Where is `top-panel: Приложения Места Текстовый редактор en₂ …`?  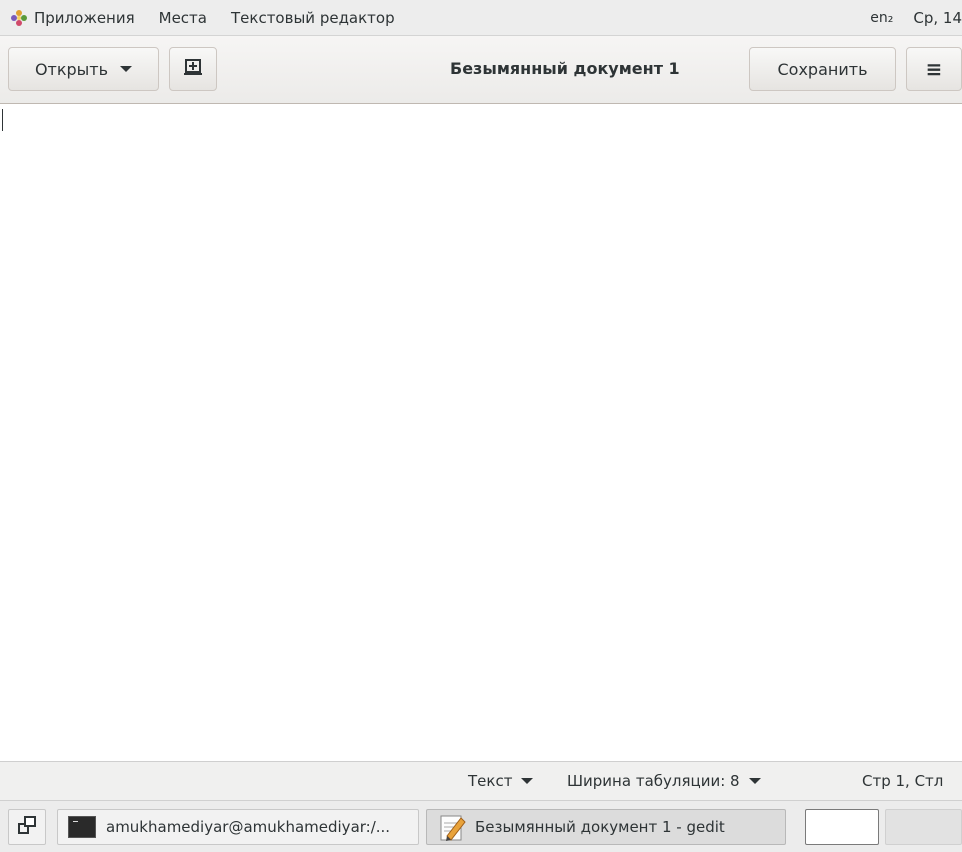
top-panel: Приложения Места Текстовый редактор en₂ … is located at coordinates (481, 18).